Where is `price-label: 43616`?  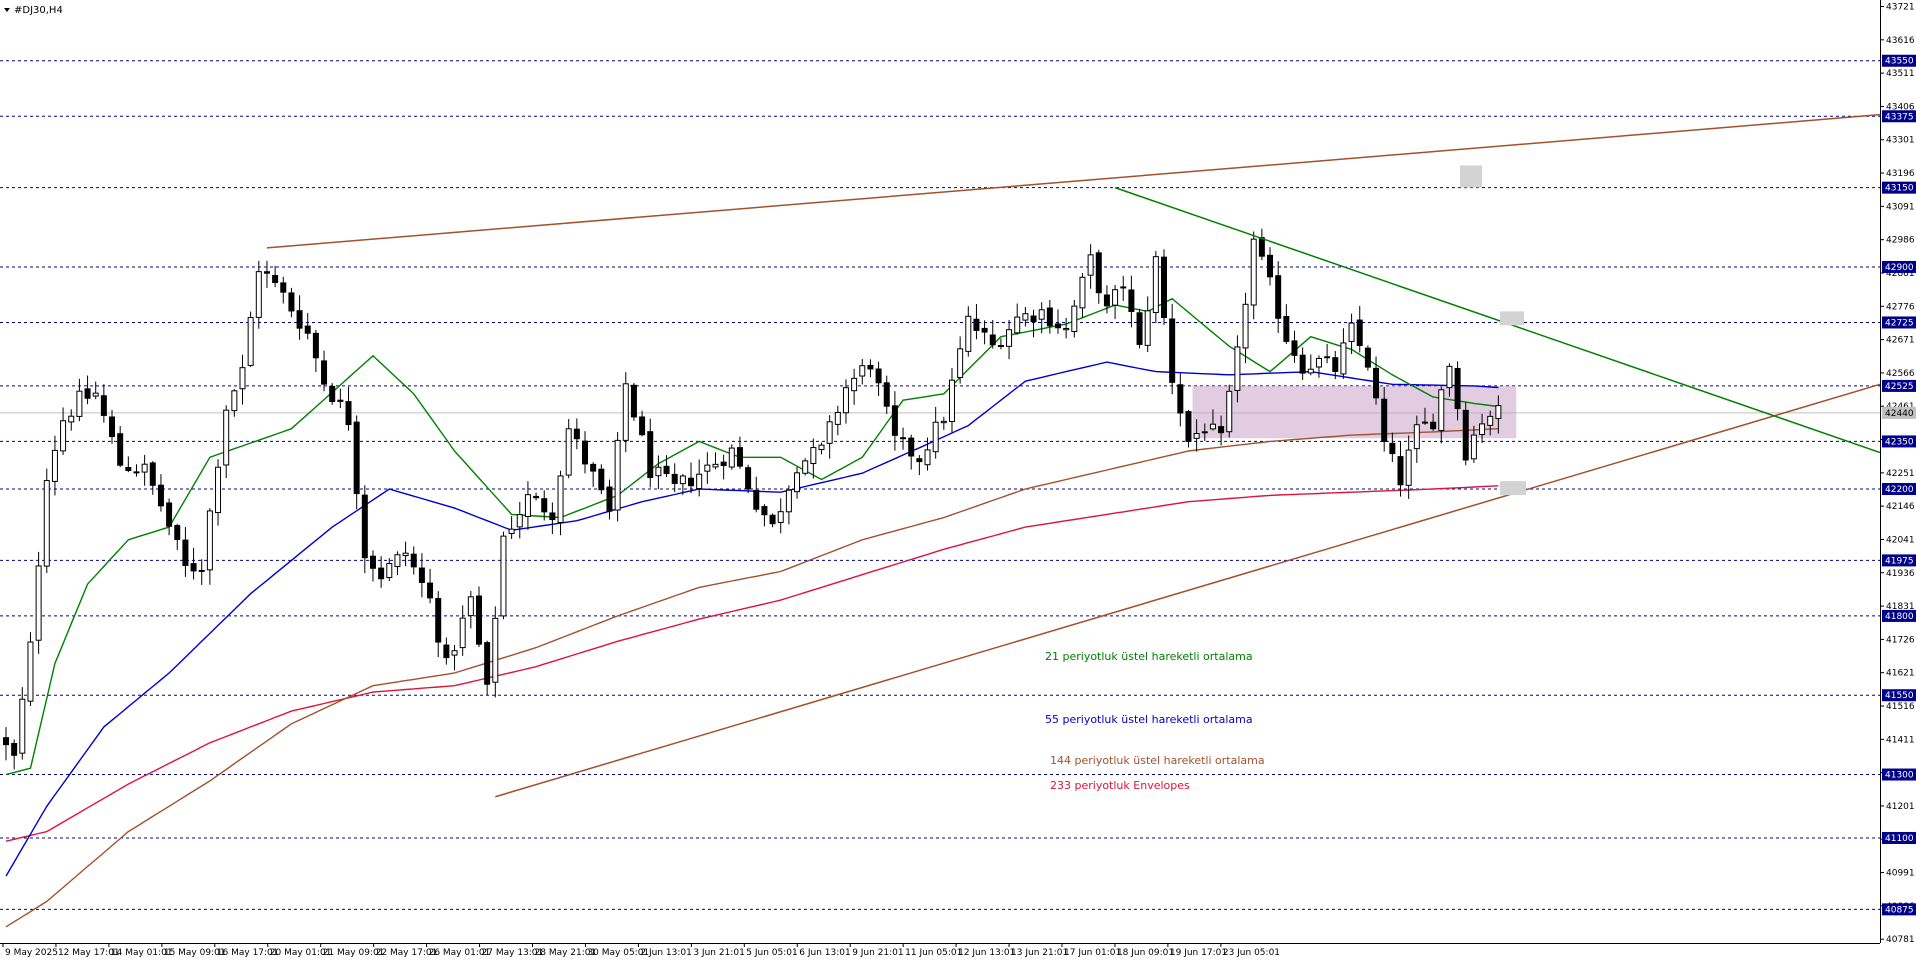 price-label: 43616 is located at coordinates (1900, 41).